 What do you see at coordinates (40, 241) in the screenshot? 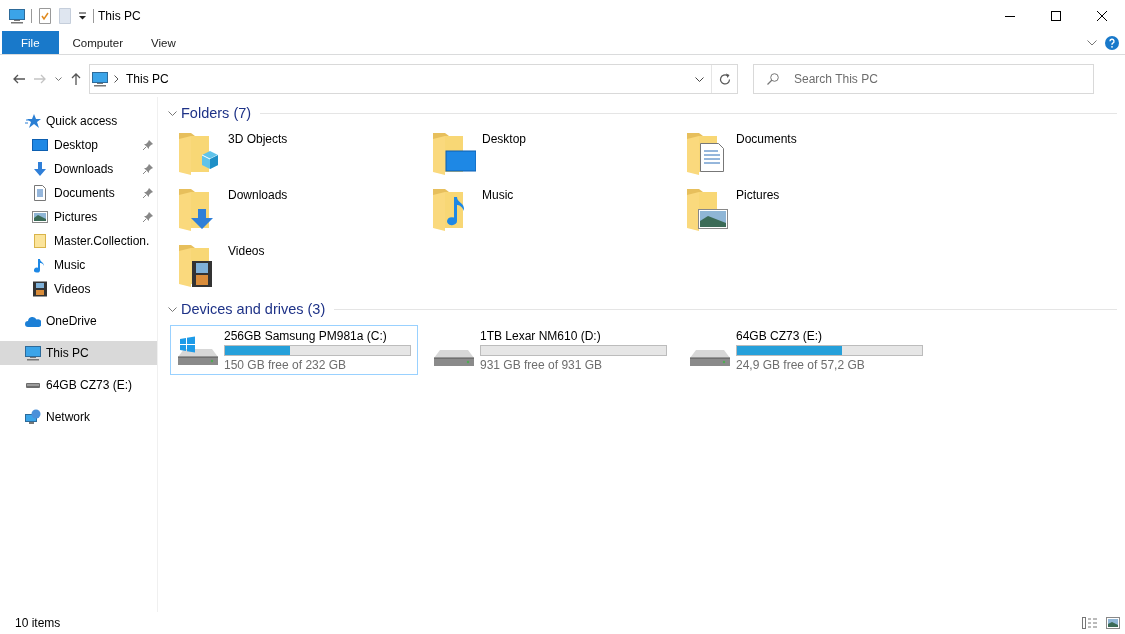
I see `folder-icon` at bounding box center [40, 241].